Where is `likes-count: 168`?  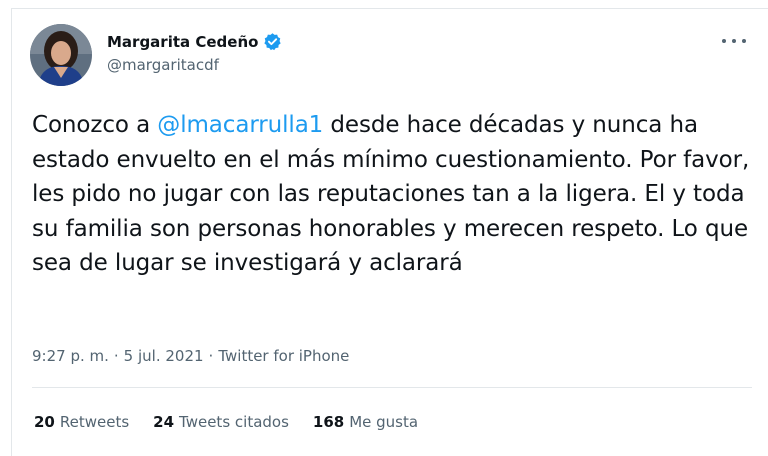 likes-count: 168 is located at coordinates (328, 422).